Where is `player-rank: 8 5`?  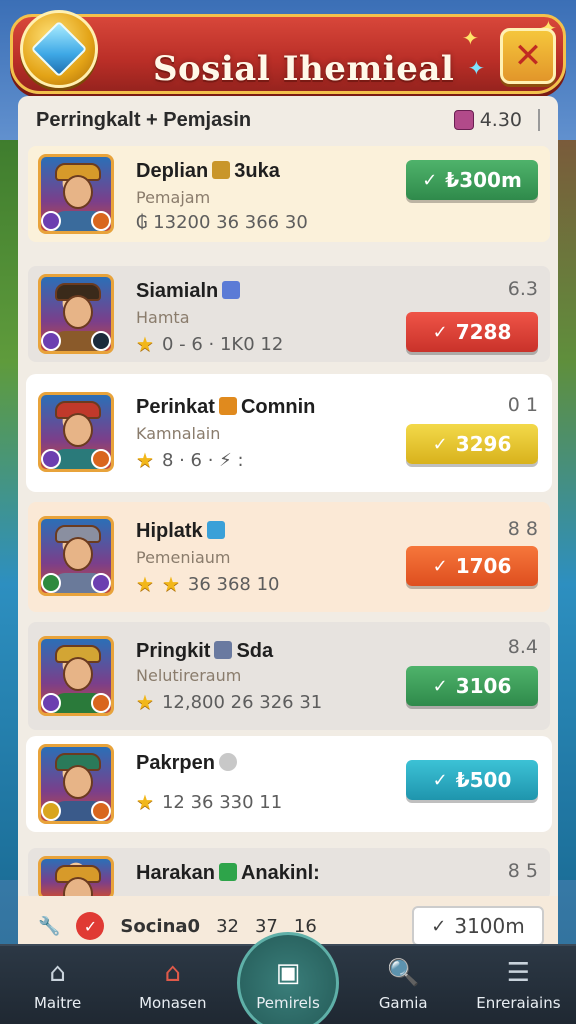
player-rank: 8 5 is located at coordinates (522, 871).